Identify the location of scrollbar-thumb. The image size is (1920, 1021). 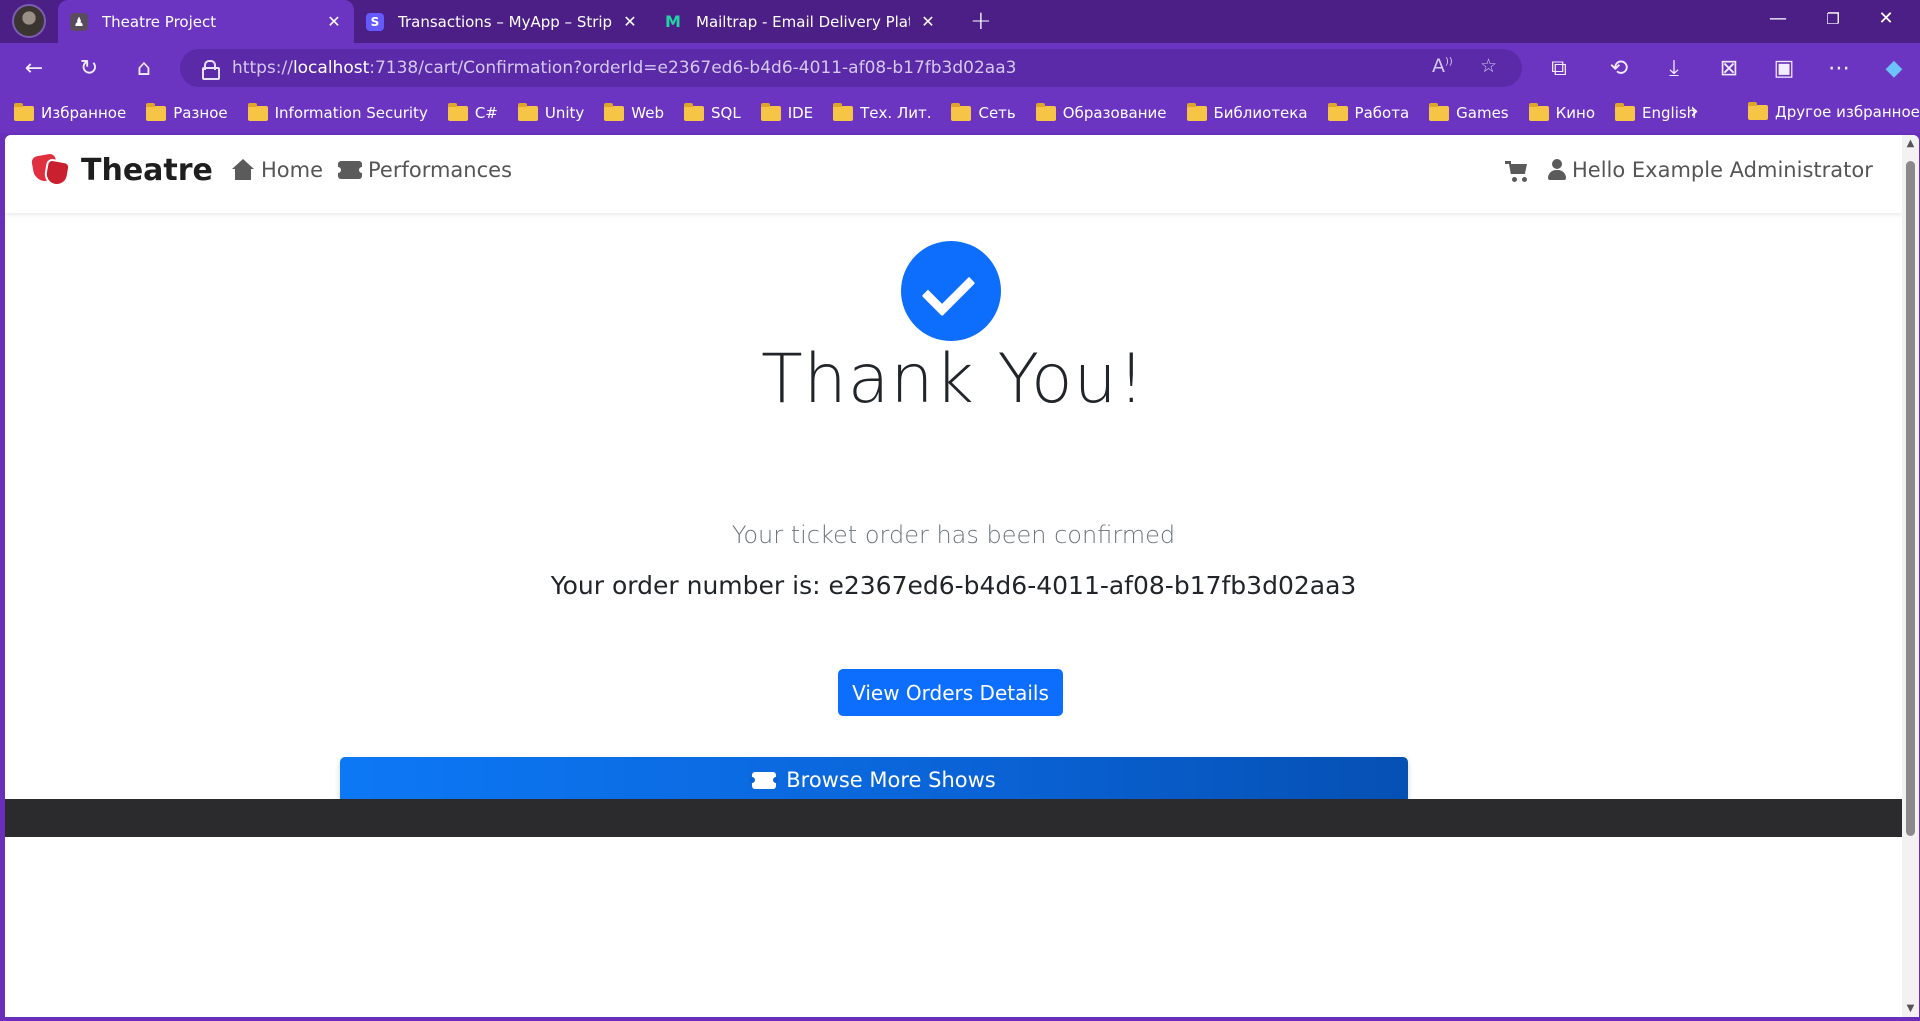
(1910, 498).